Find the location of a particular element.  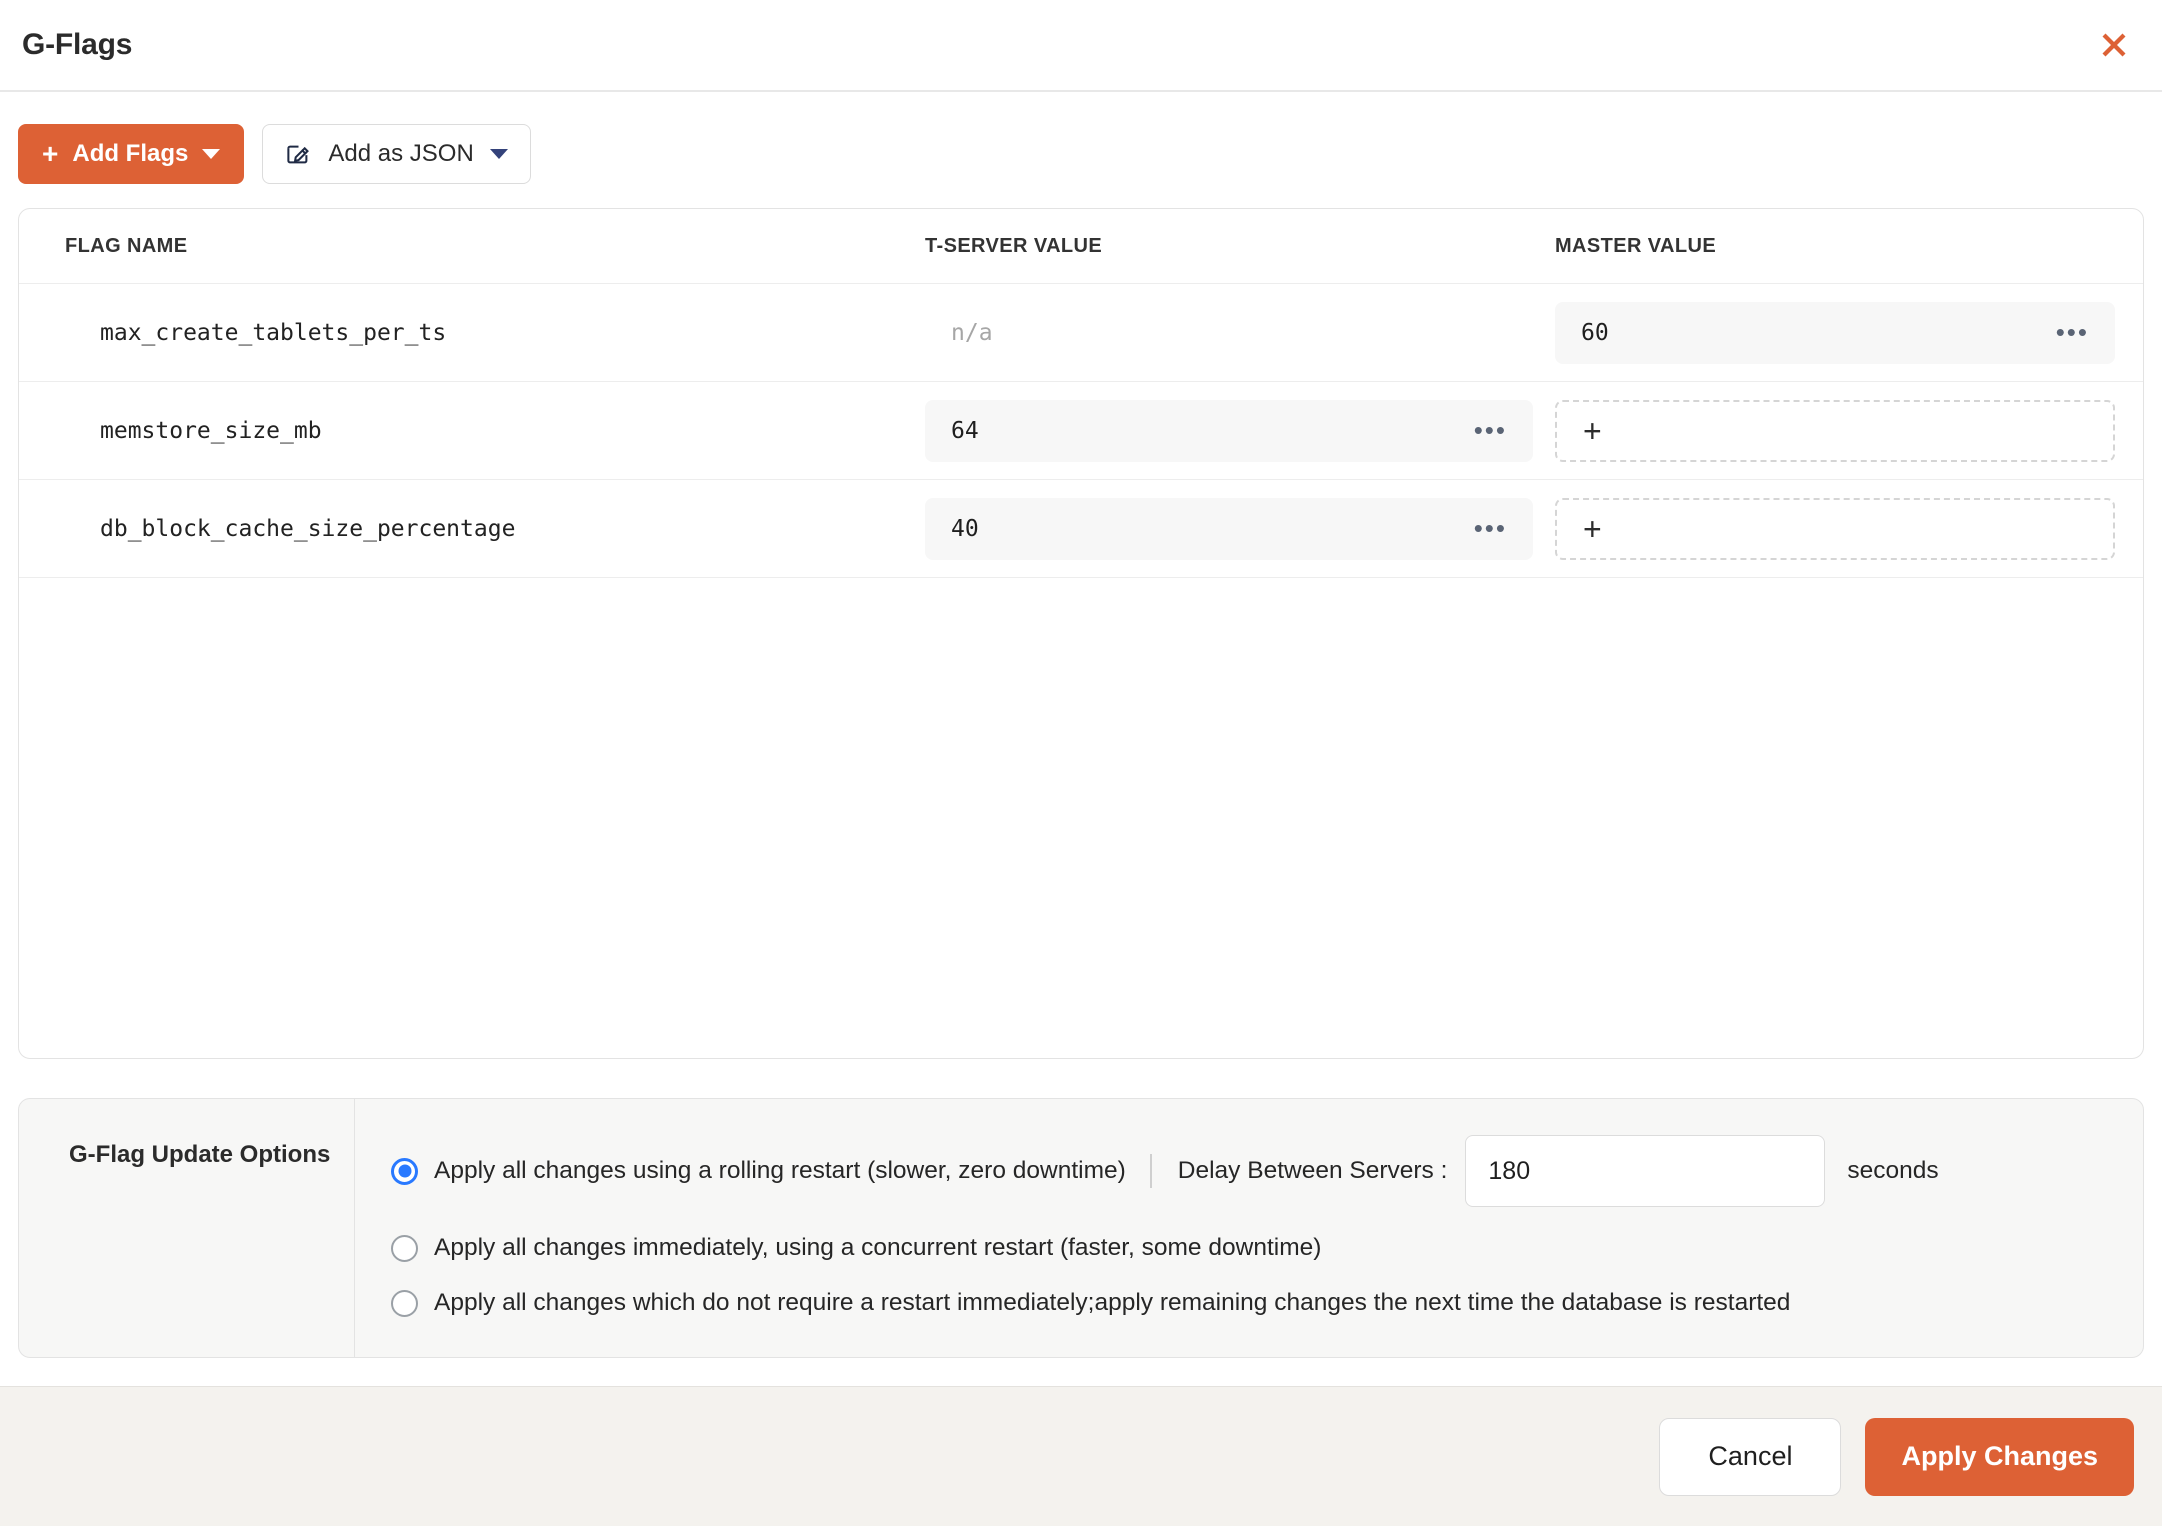

table-header-row: FLAG NAME T-SERVER VALUE MASTER VALUE is located at coordinates (1081, 246).